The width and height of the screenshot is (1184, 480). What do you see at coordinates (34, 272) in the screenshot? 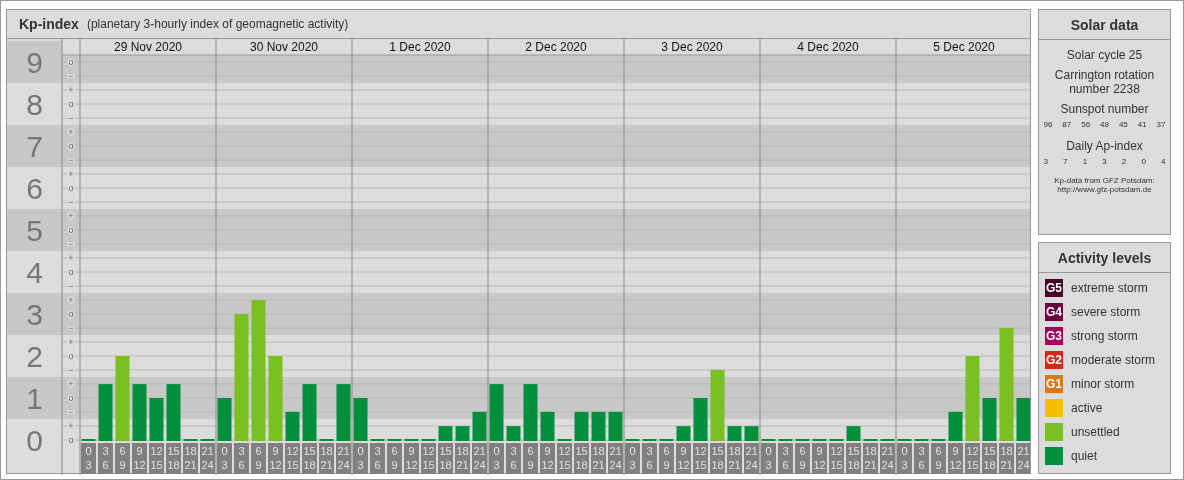
I see `y-axis-label: 4` at bounding box center [34, 272].